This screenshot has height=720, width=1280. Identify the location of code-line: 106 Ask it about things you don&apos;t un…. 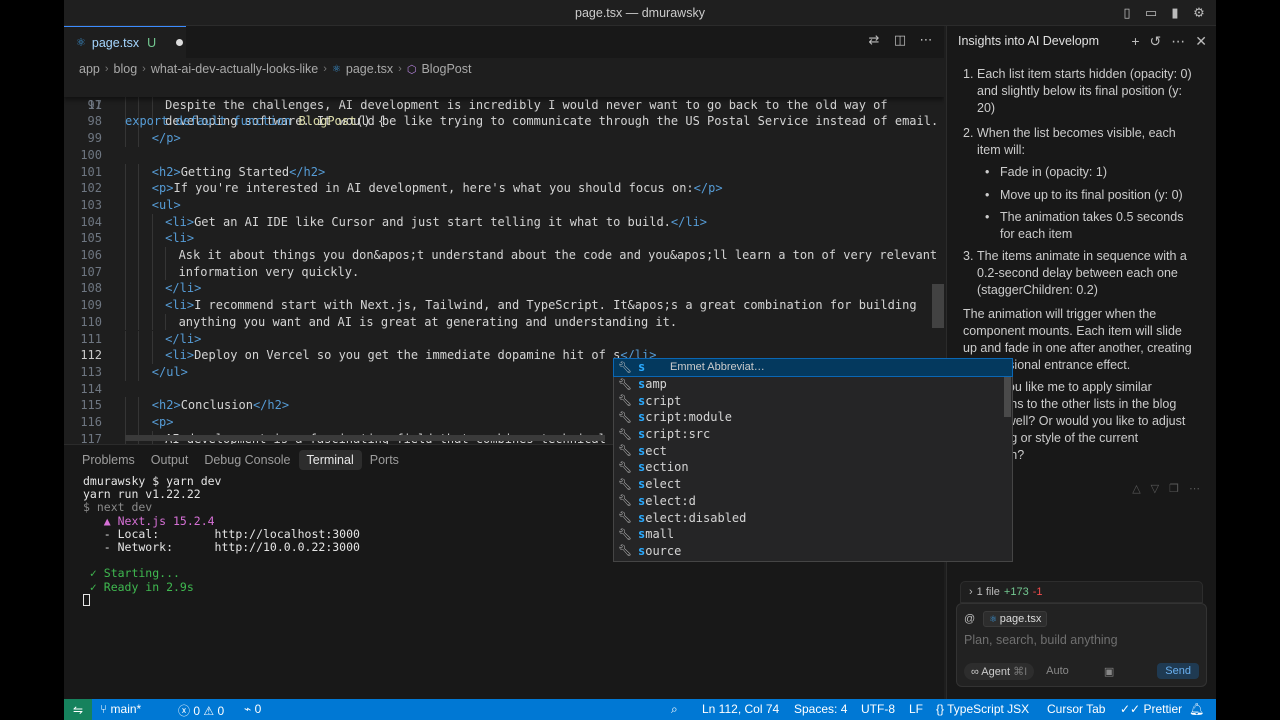
(504, 255).